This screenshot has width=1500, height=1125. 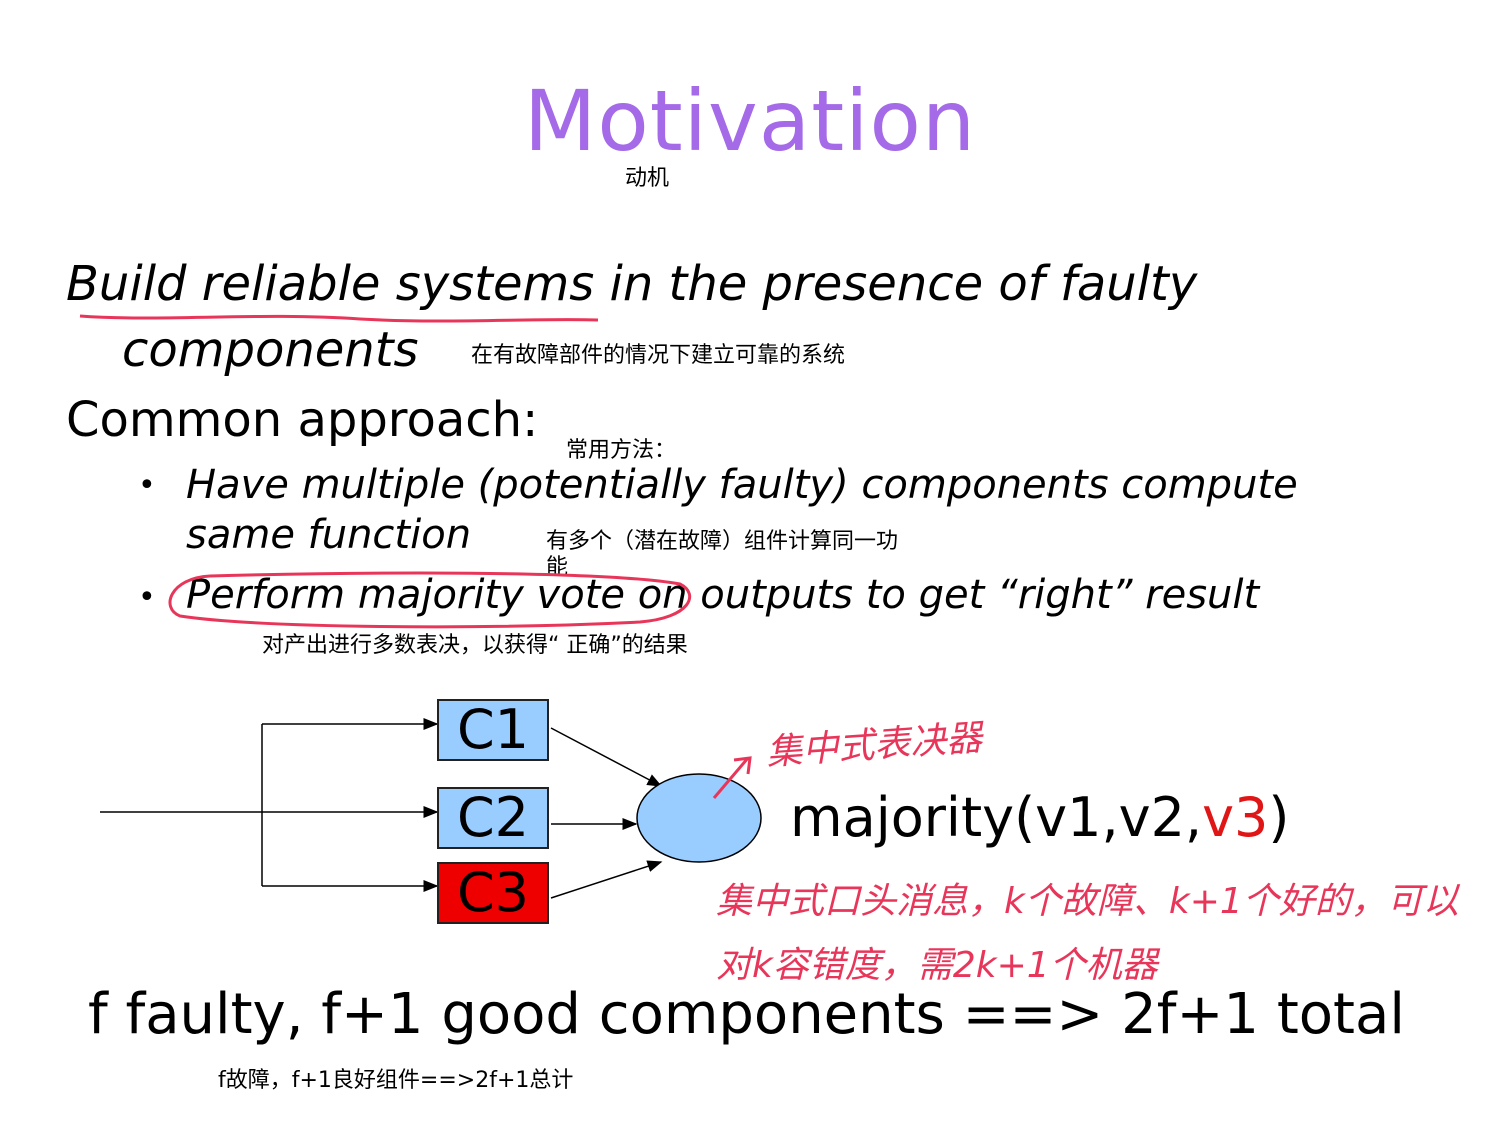 What do you see at coordinates (396, 1080) in the screenshot?
I see `summary-translation: f故障，f+1良好组件==>2f+1总计` at bounding box center [396, 1080].